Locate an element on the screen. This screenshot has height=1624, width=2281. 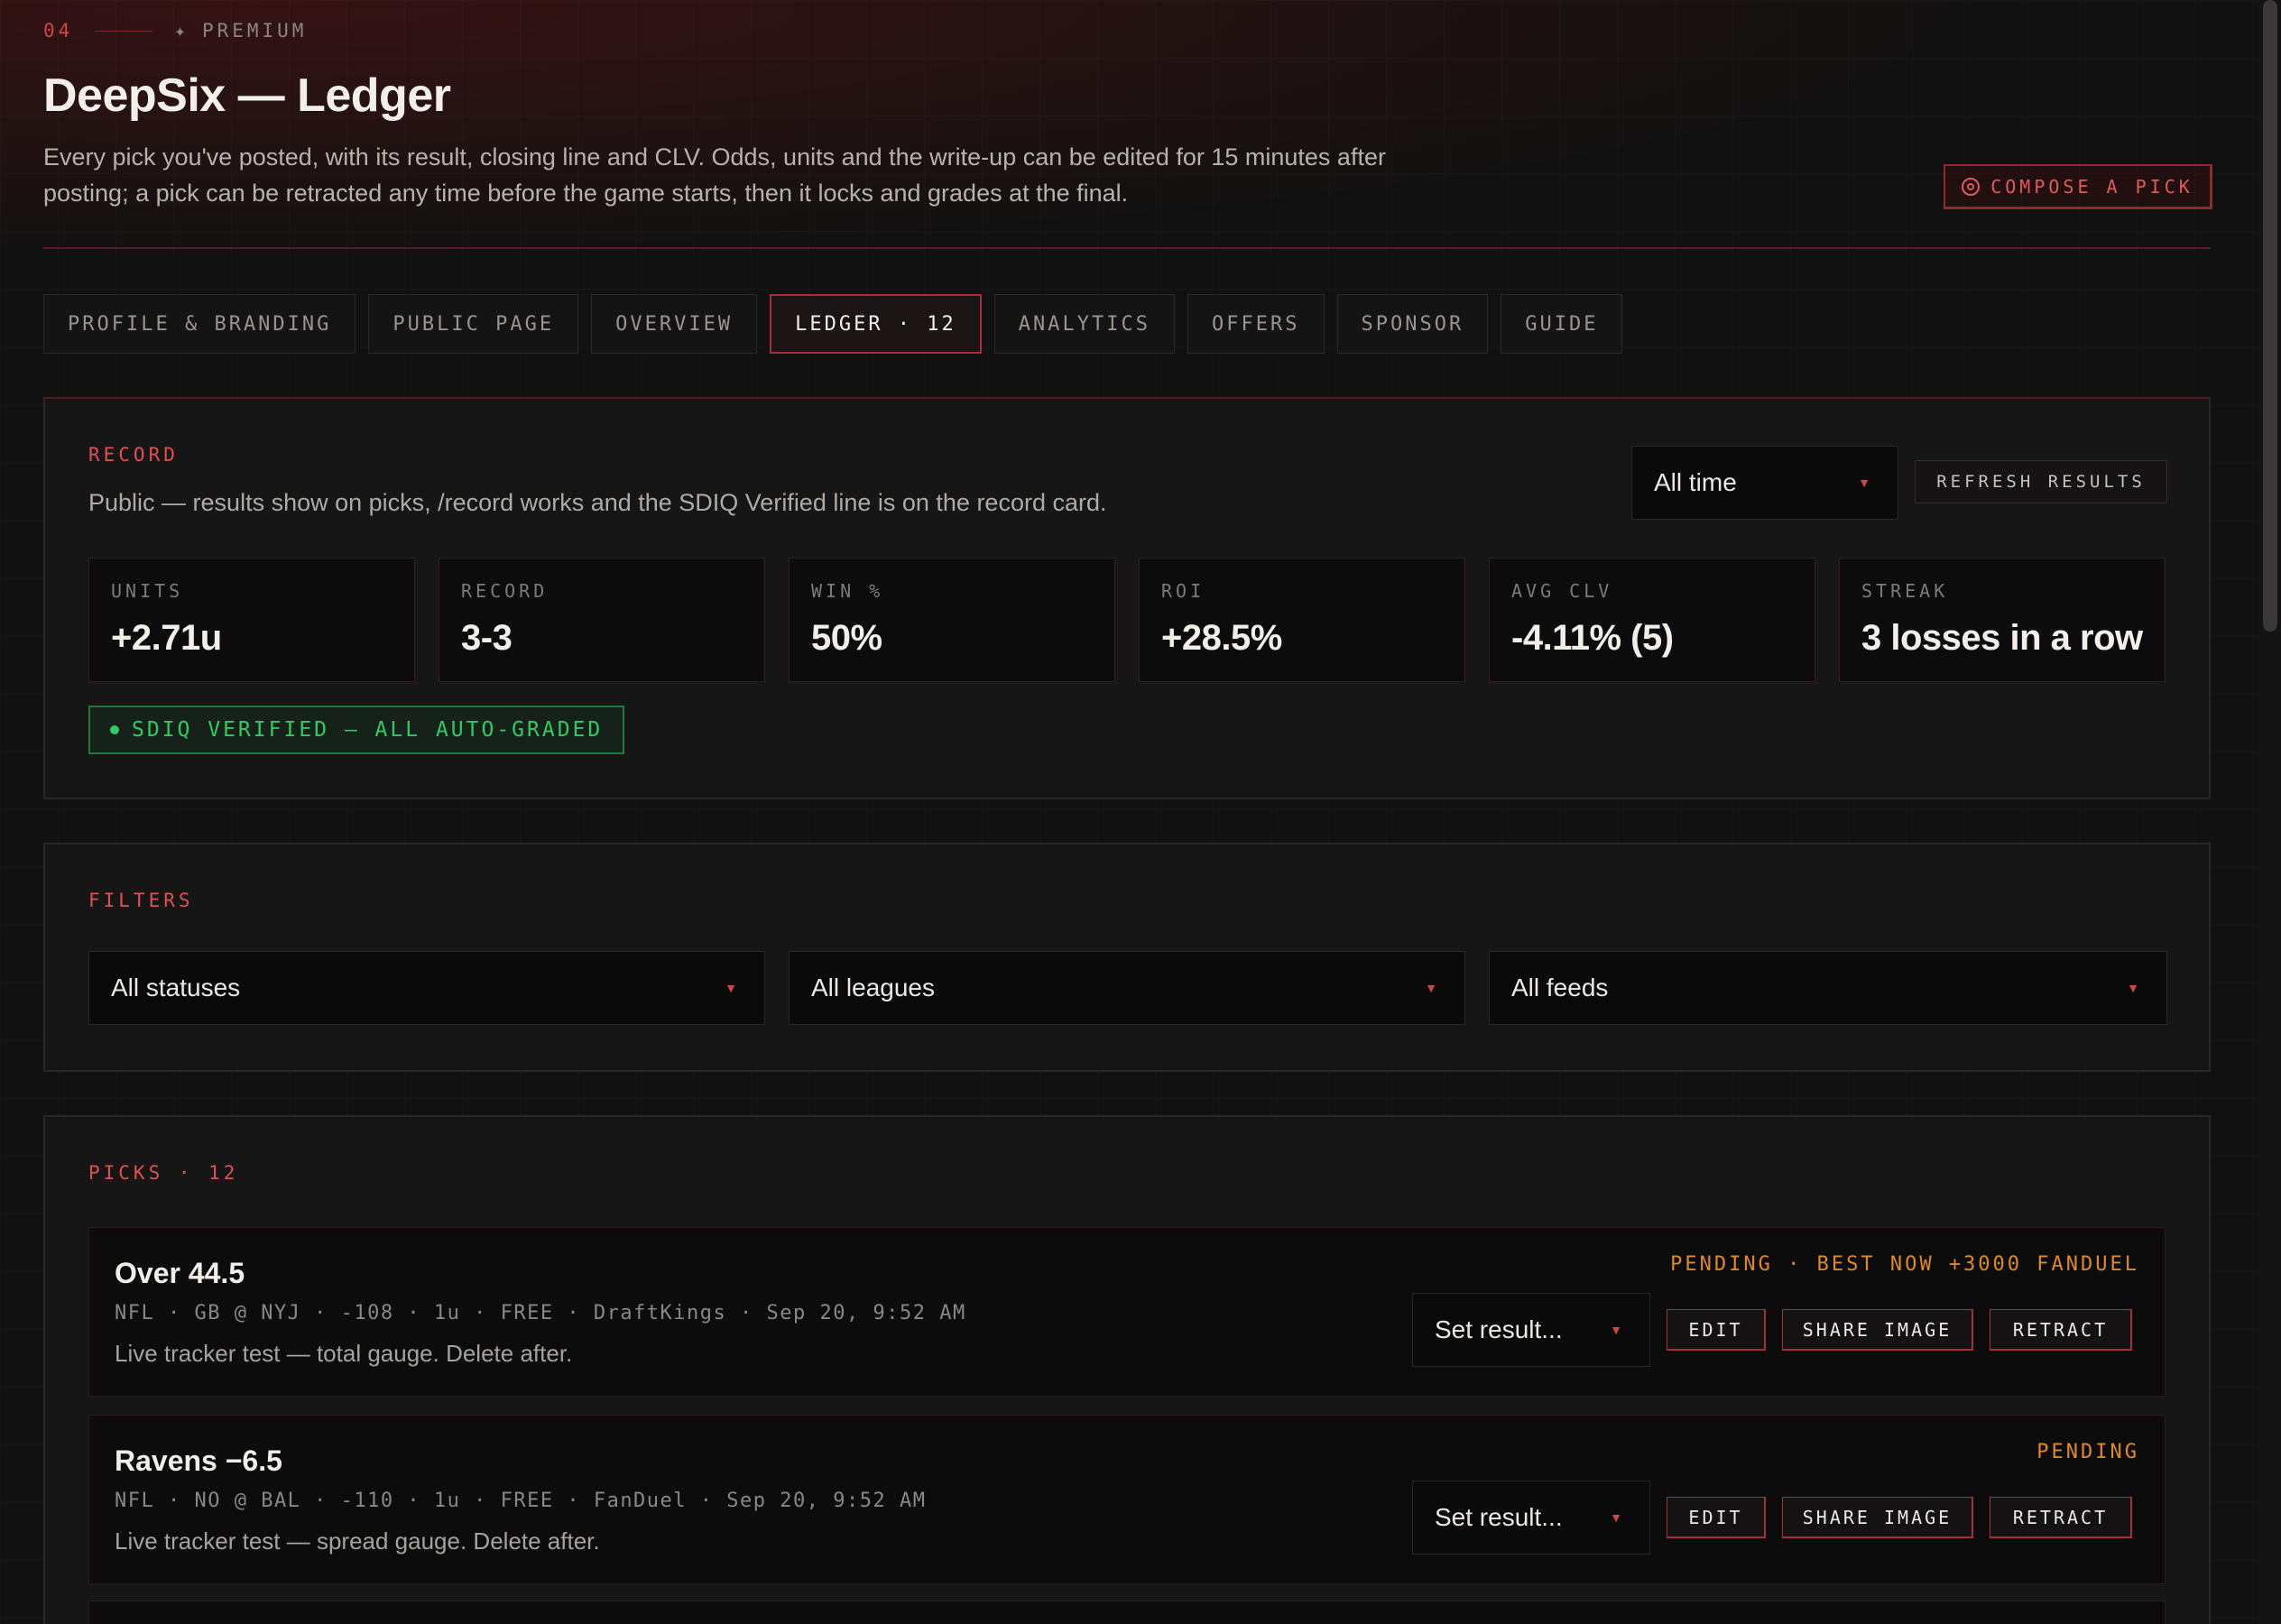
tab-guide: GUIDE is located at coordinates (1562, 324).